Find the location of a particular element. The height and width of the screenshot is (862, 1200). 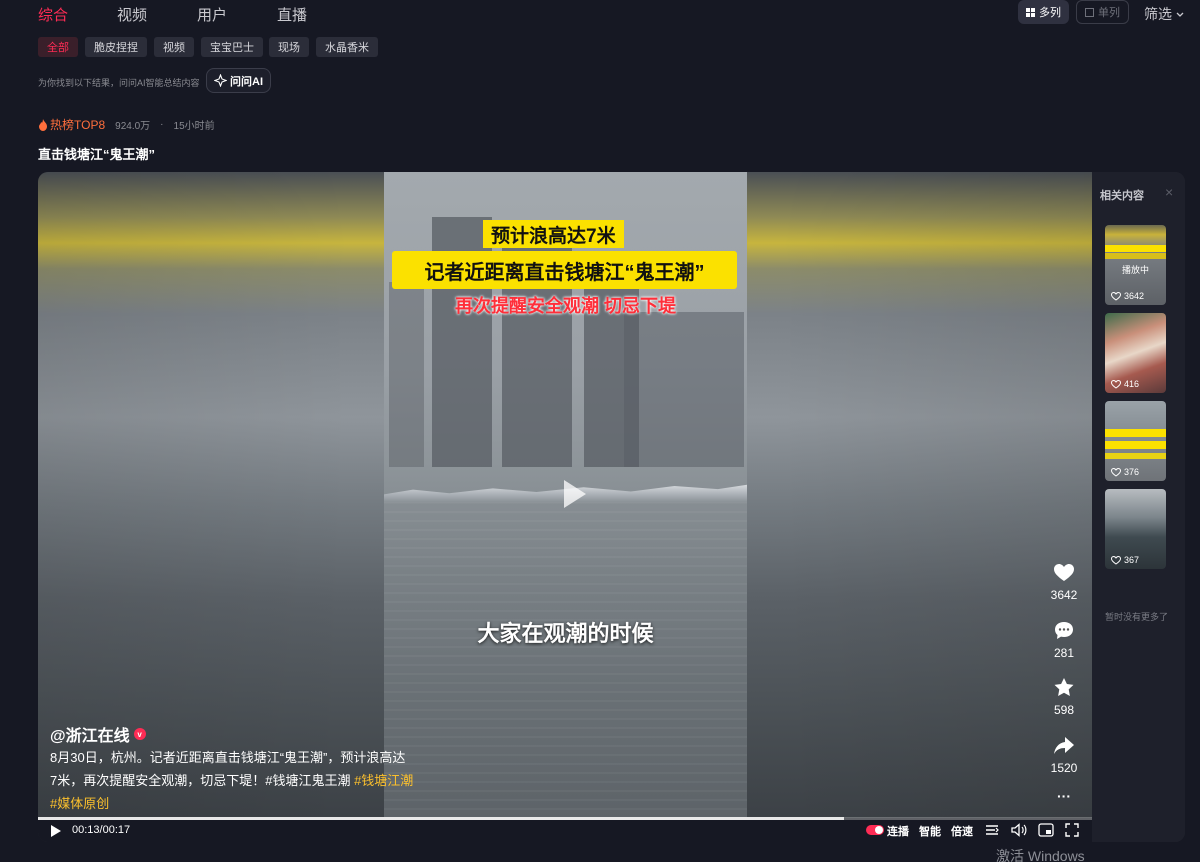

control-bar: 00:13/00:17 连播 智能 倍速 is located at coordinates (565, 831).